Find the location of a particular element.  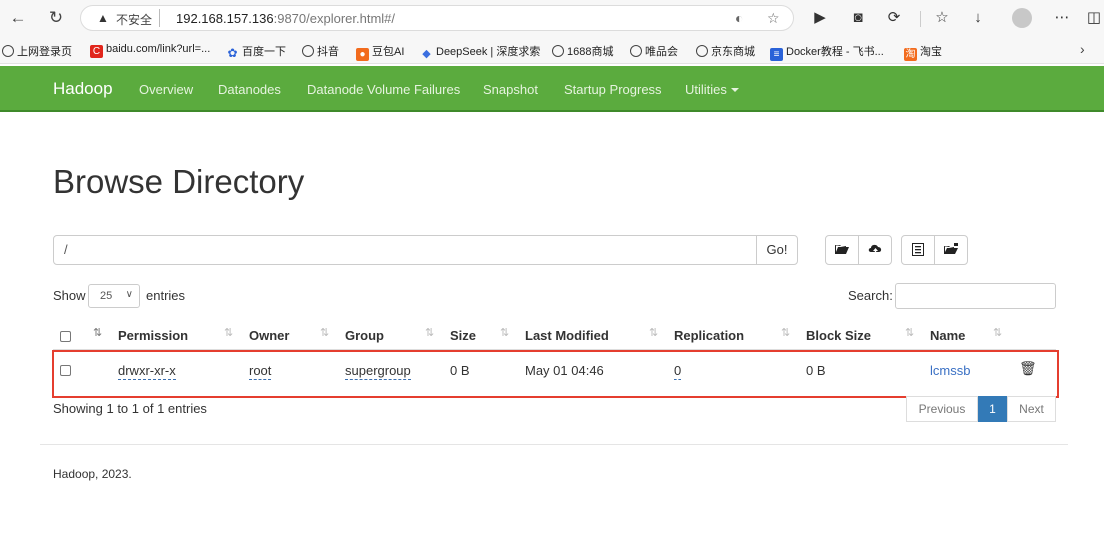

media-play-icon: ▶ is located at coordinates (820, 18).